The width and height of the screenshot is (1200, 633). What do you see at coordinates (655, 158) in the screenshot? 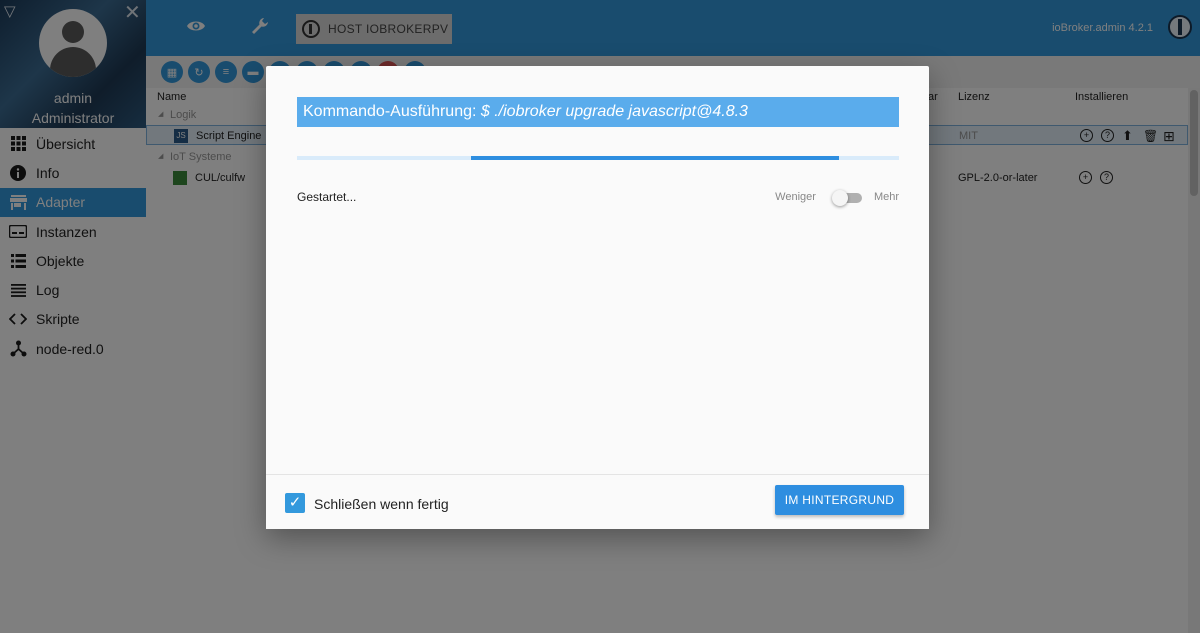
I see `progress-indicator` at bounding box center [655, 158].